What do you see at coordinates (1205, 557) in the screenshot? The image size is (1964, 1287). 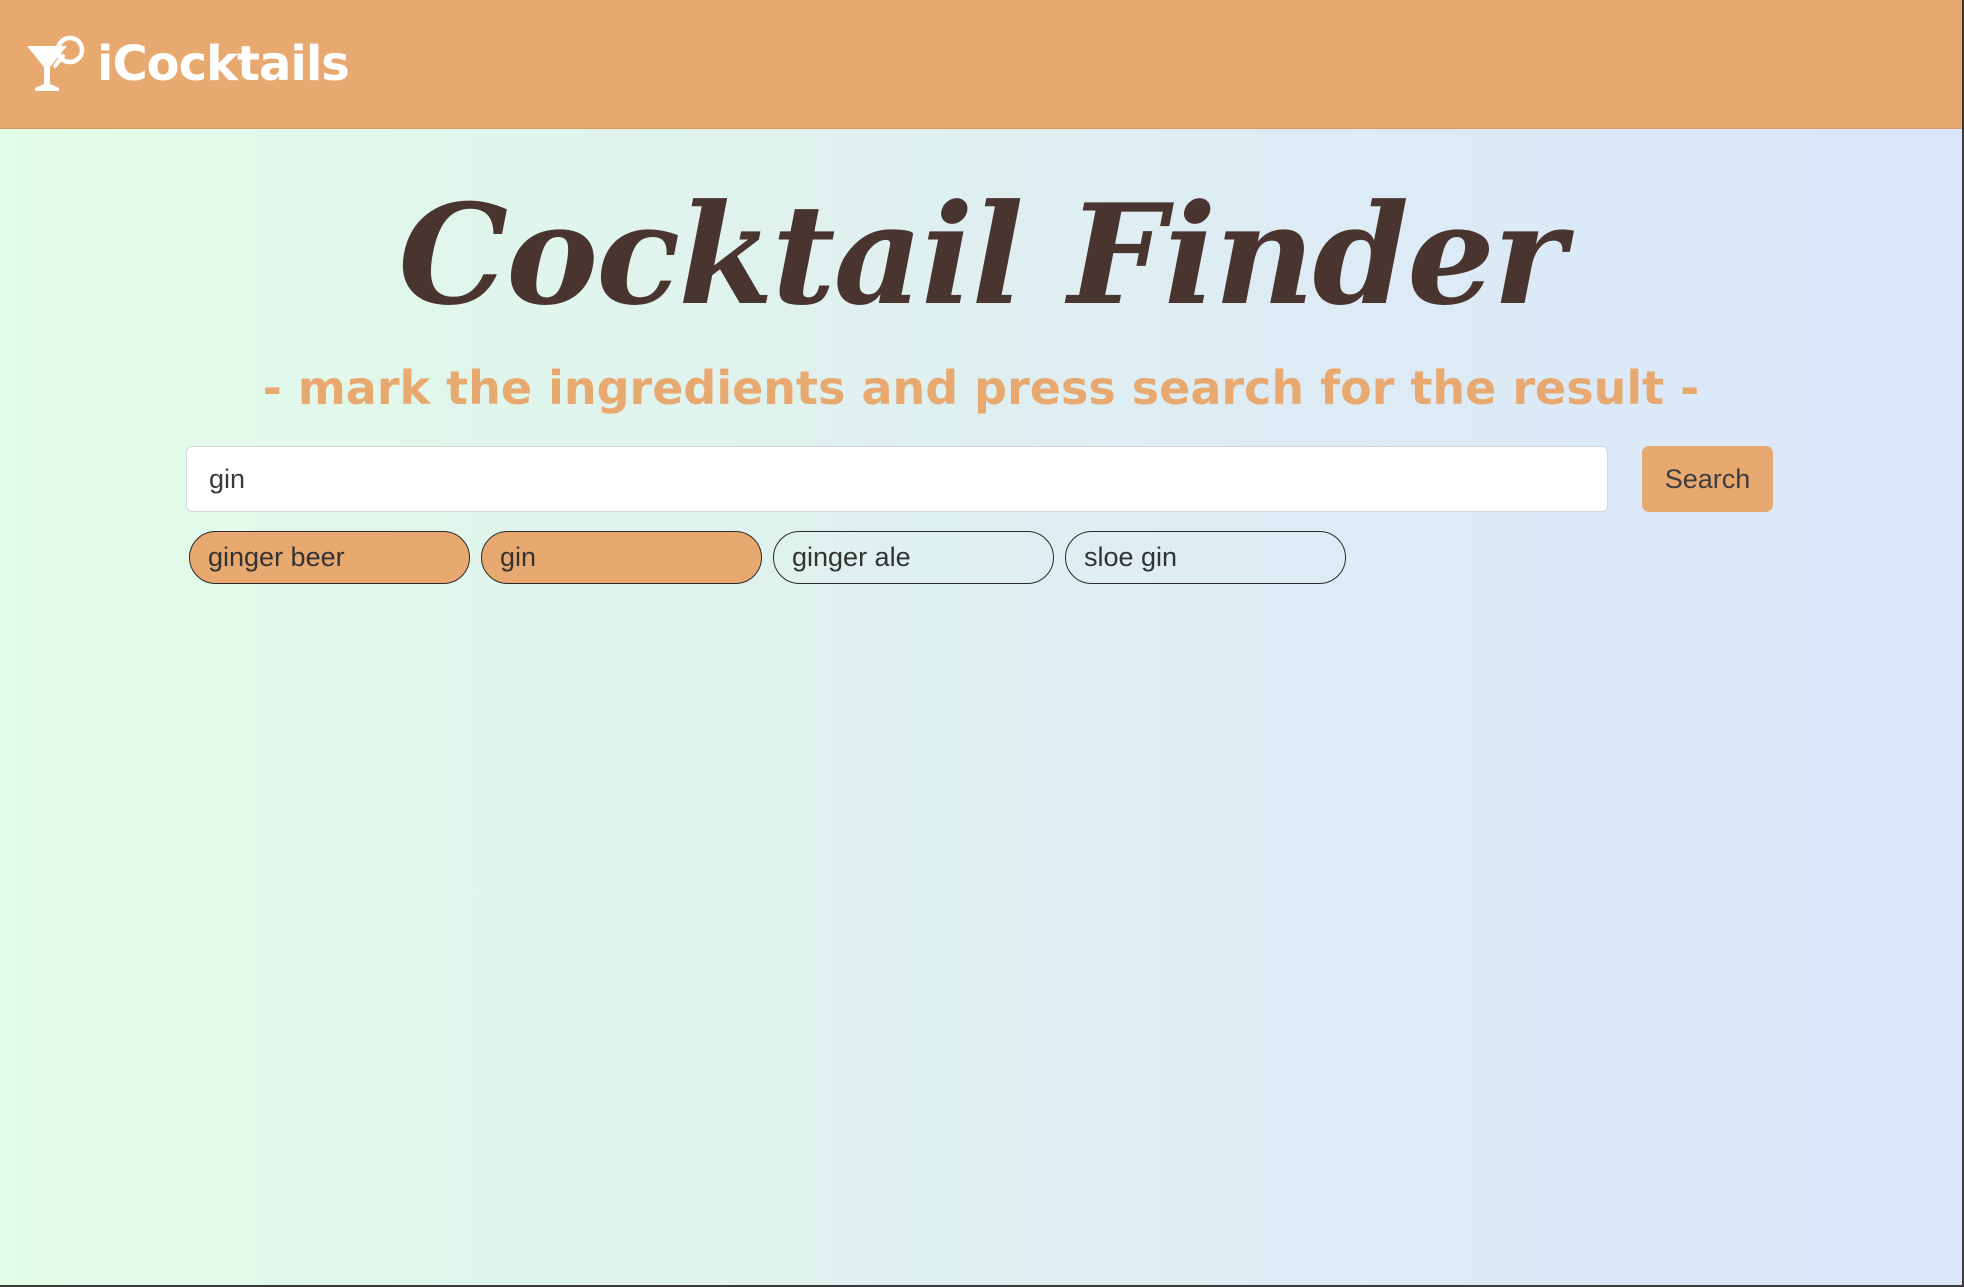 I see `ingredient-chip: sloe gin` at bounding box center [1205, 557].